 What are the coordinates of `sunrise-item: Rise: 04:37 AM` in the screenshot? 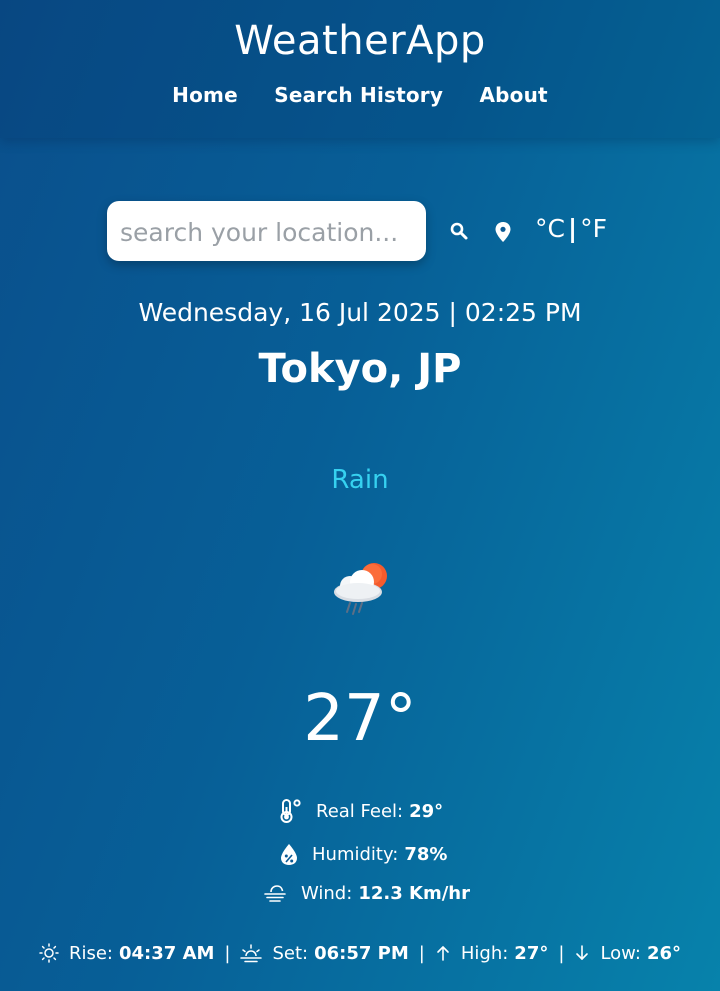 It's located at (126, 953).